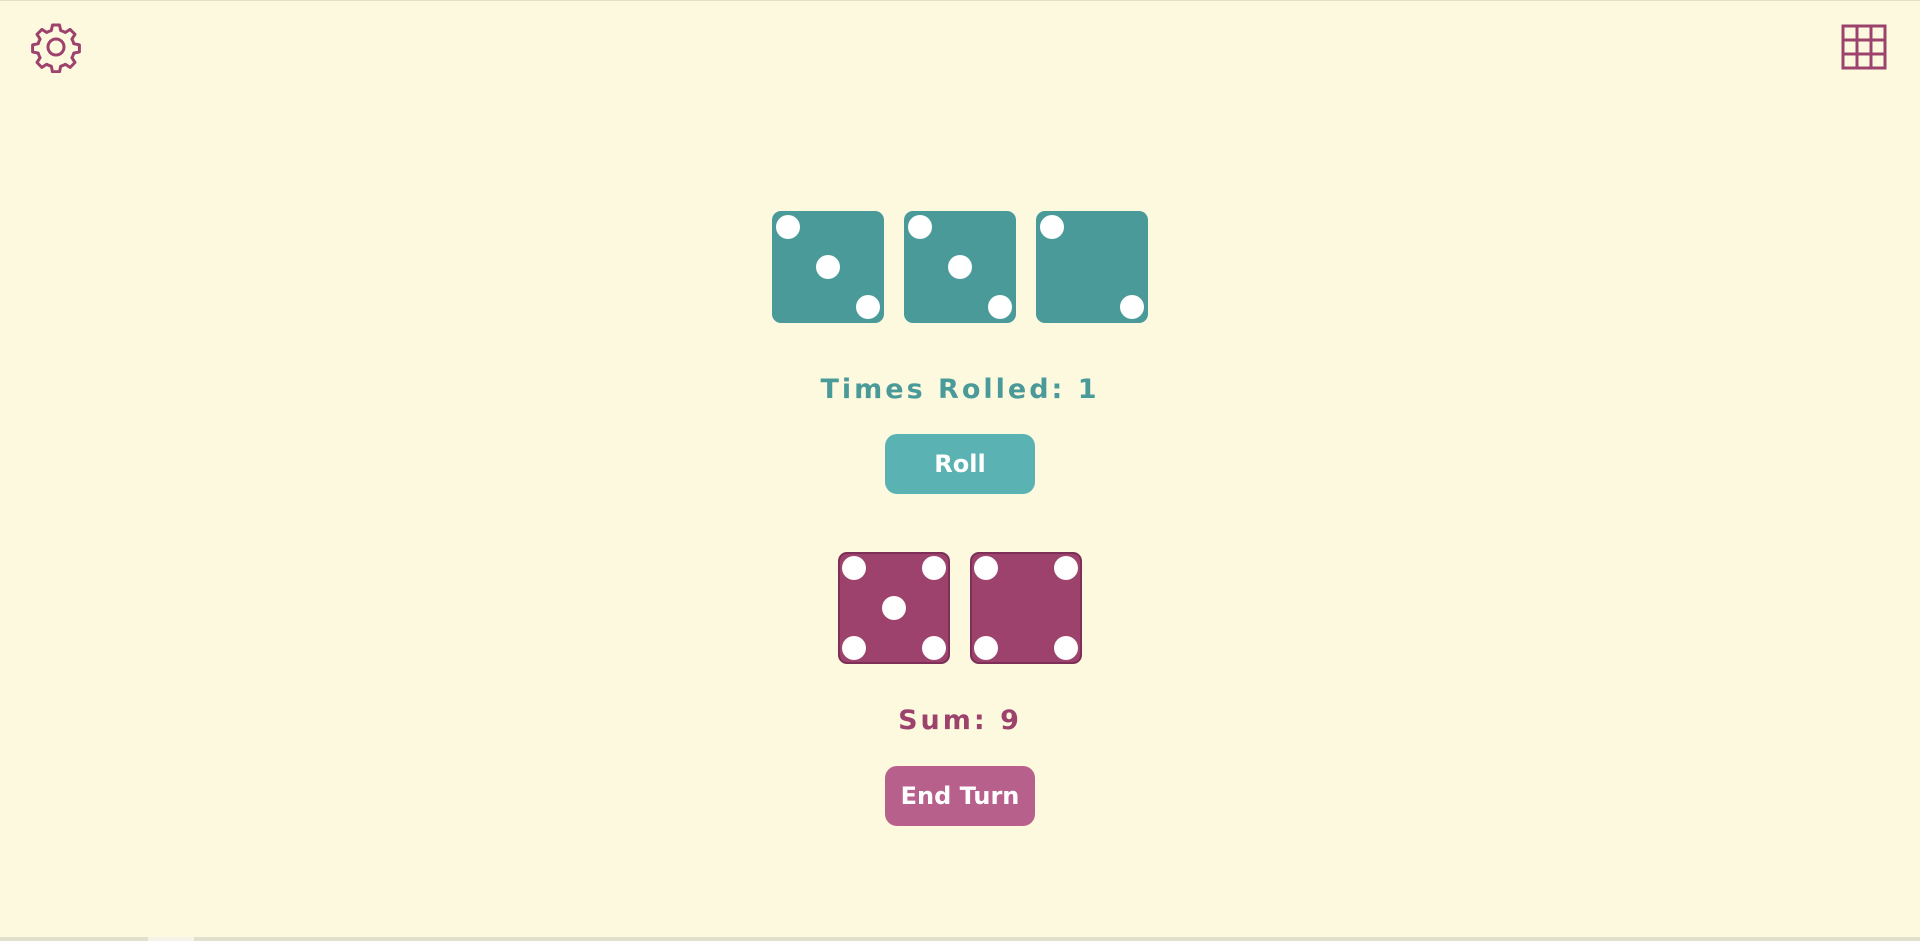  Describe the element at coordinates (960, 464) in the screenshot. I see `roll-button: Roll` at that location.